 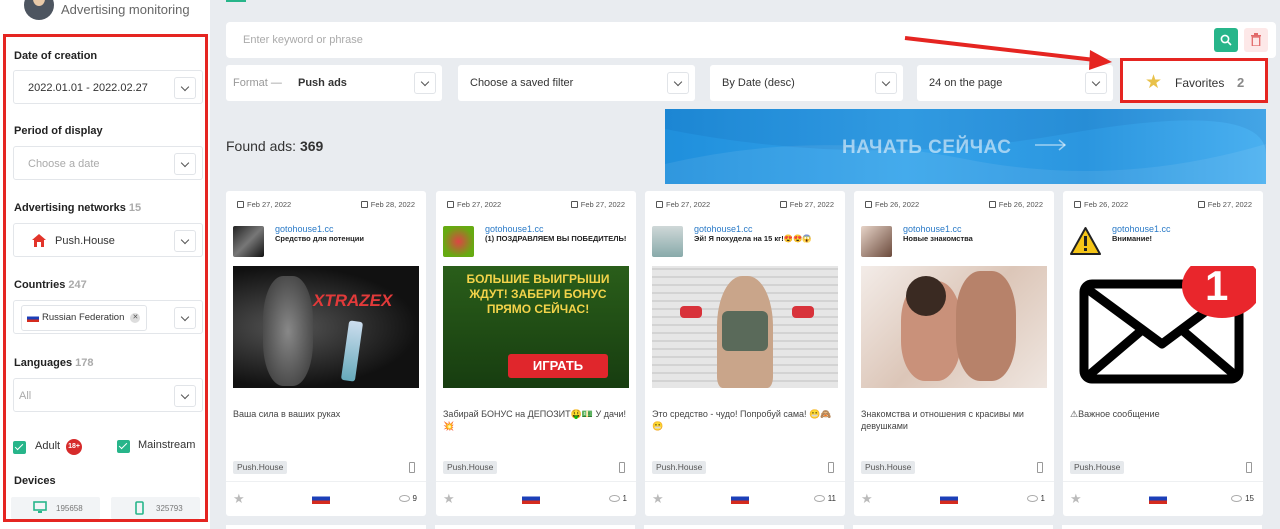 What do you see at coordinates (135, 318) in the screenshot?
I see `close-icon: ✕` at bounding box center [135, 318].